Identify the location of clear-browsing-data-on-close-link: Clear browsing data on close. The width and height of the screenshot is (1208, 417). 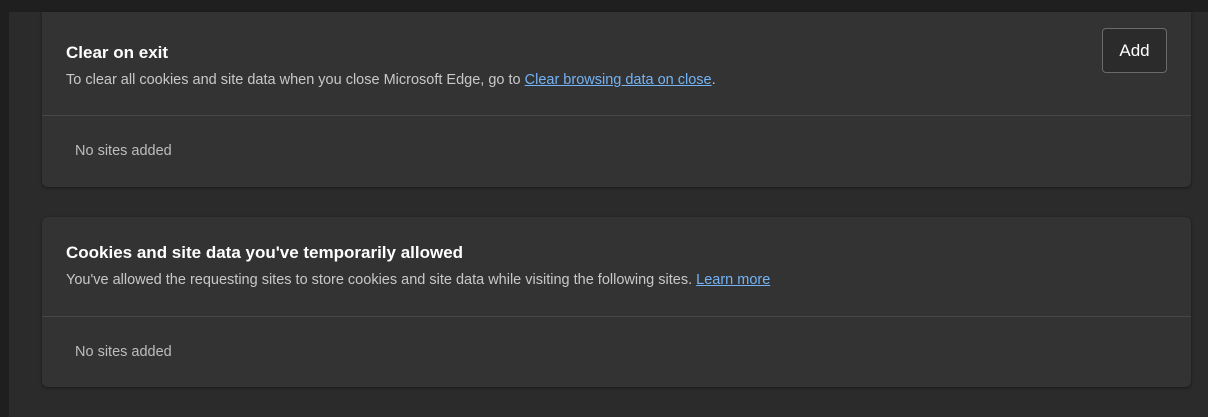
(618, 80).